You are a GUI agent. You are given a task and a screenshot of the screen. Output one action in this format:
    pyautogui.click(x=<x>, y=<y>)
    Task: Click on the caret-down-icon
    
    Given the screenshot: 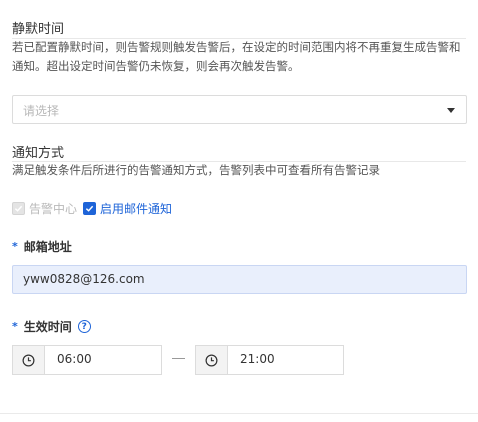 What is the action you would take?
    pyautogui.click(x=451, y=110)
    